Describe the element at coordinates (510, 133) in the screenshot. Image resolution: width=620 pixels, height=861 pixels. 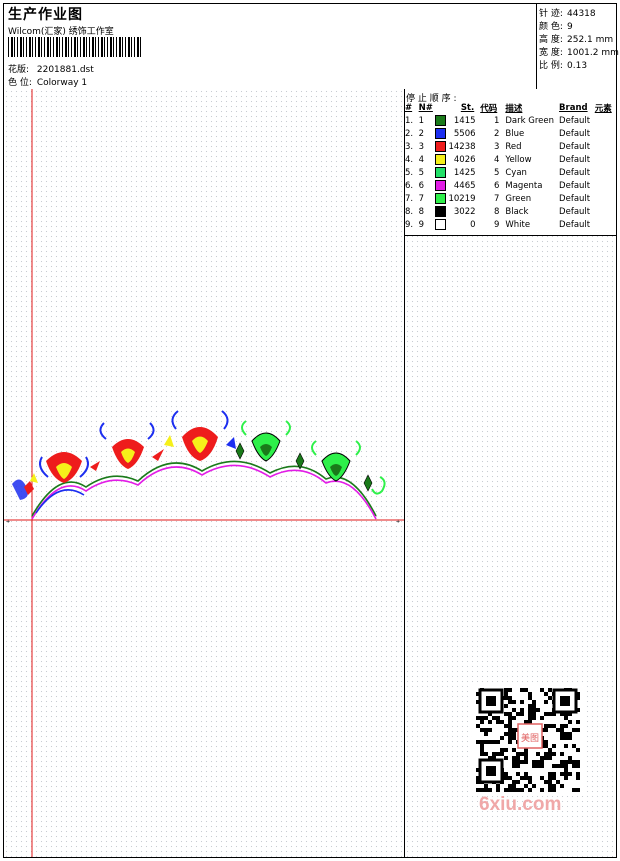
I see `stop-row: 2. 2 5506 2 Blue Default` at that location.